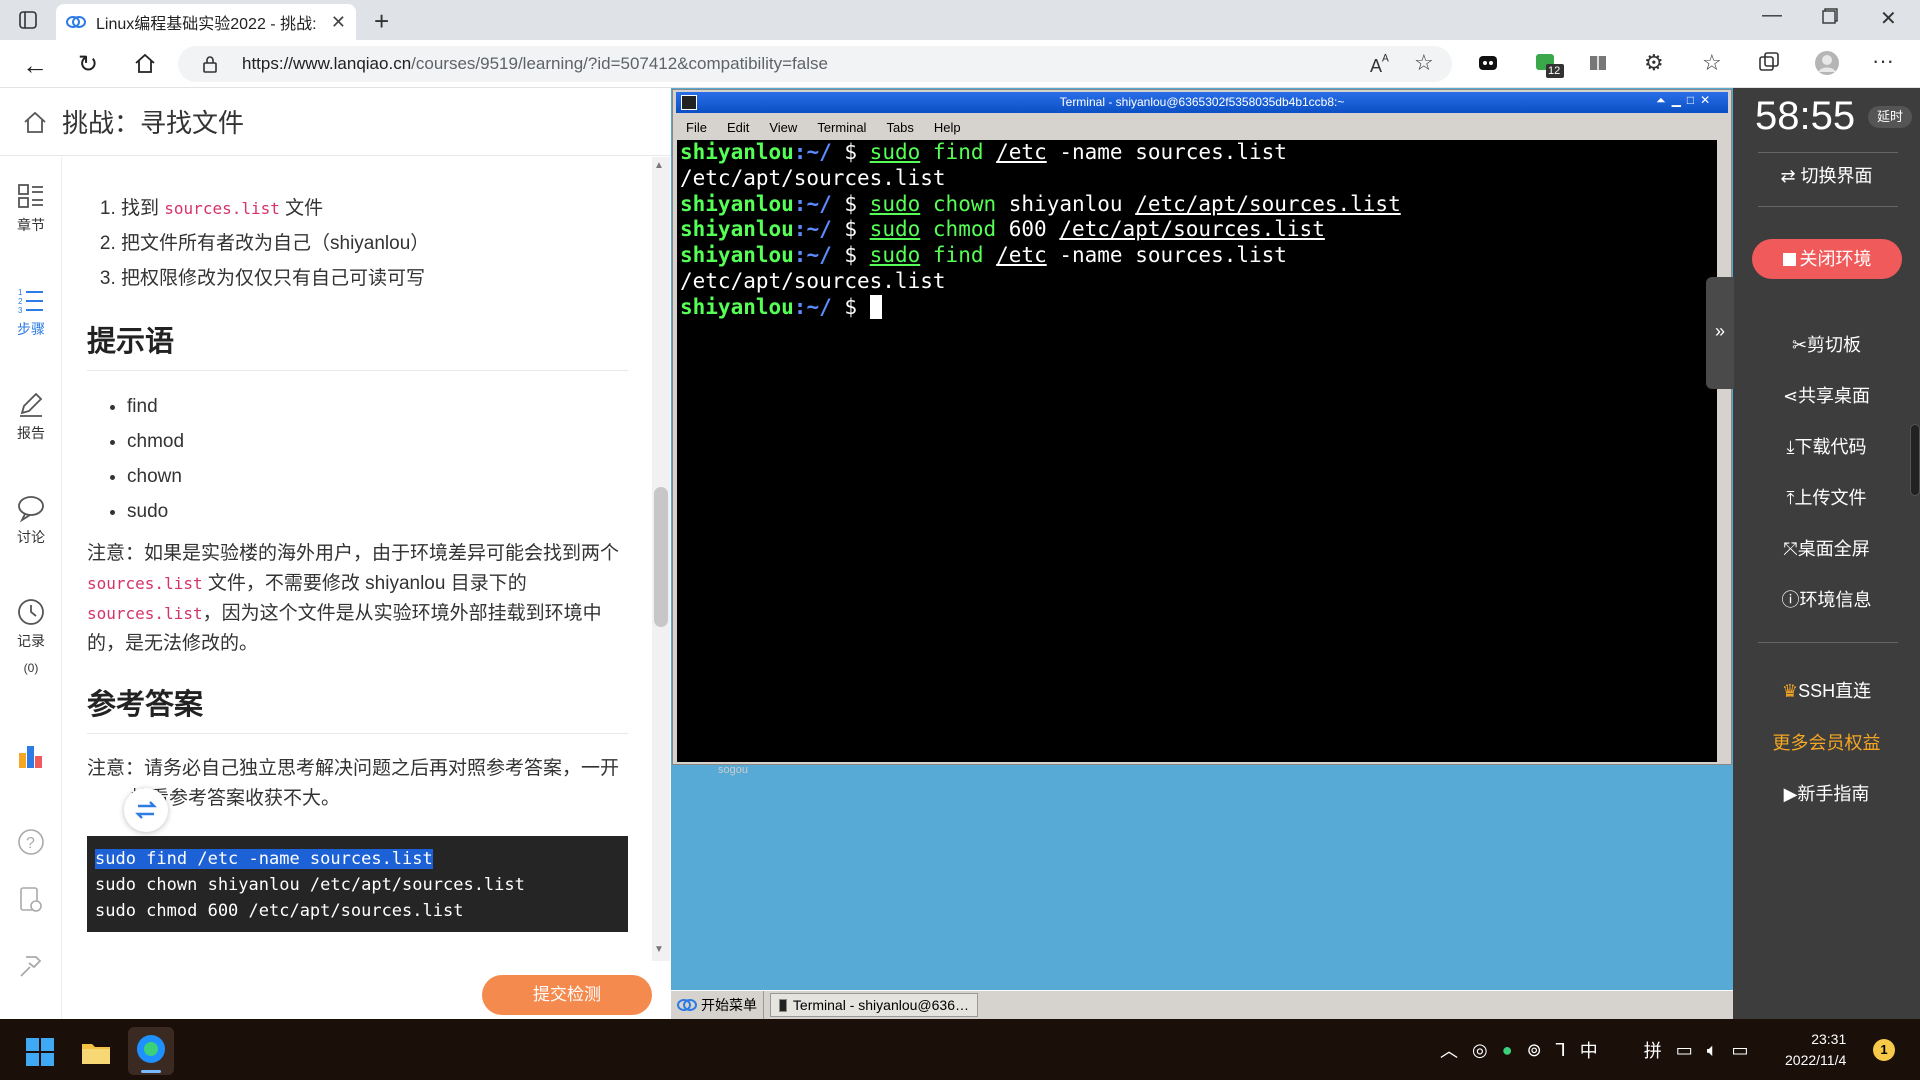 The width and height of the screenshot is (1920, 1080). I want to click on lesson-scrollbar, so click(661, 559).